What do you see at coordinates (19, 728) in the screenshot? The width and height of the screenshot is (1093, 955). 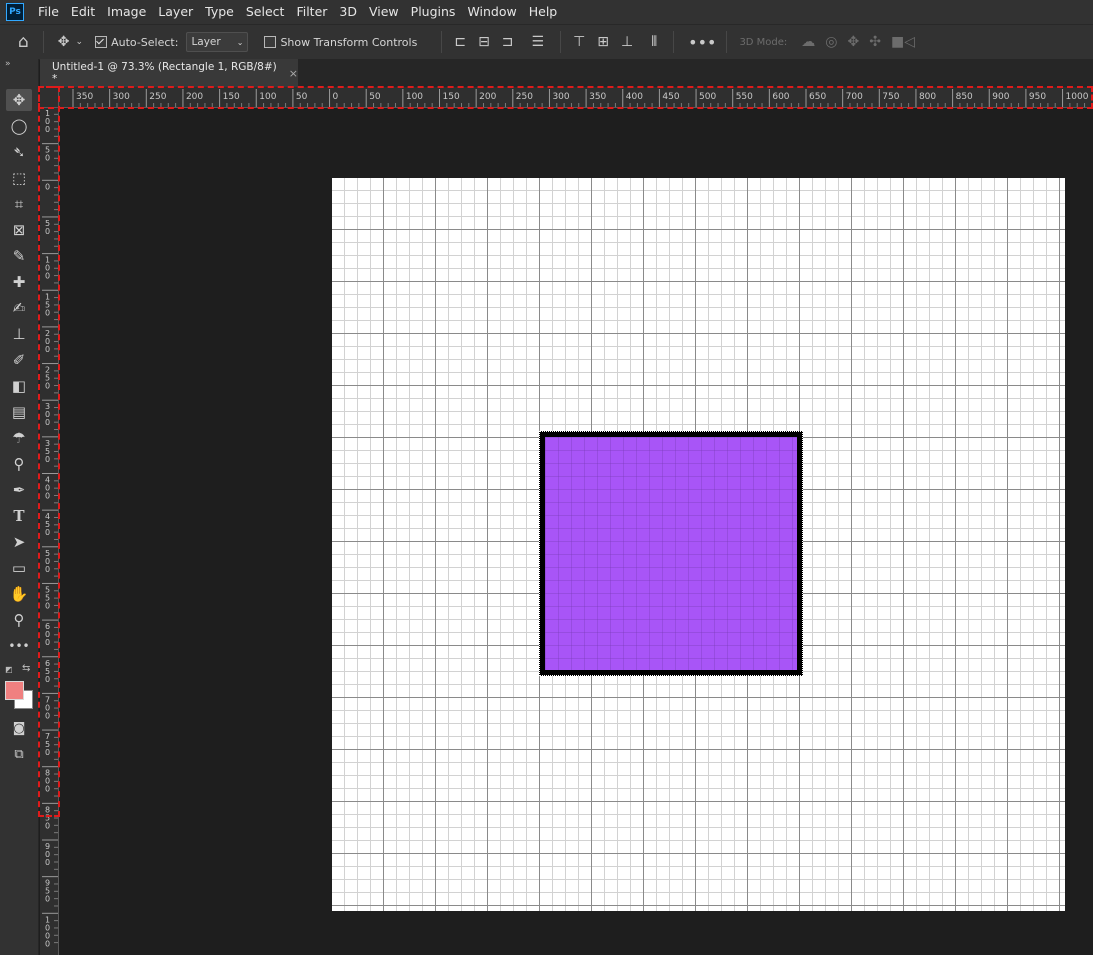 I see `quick-mask-icon: ◙` at bounding box center [19, 728].